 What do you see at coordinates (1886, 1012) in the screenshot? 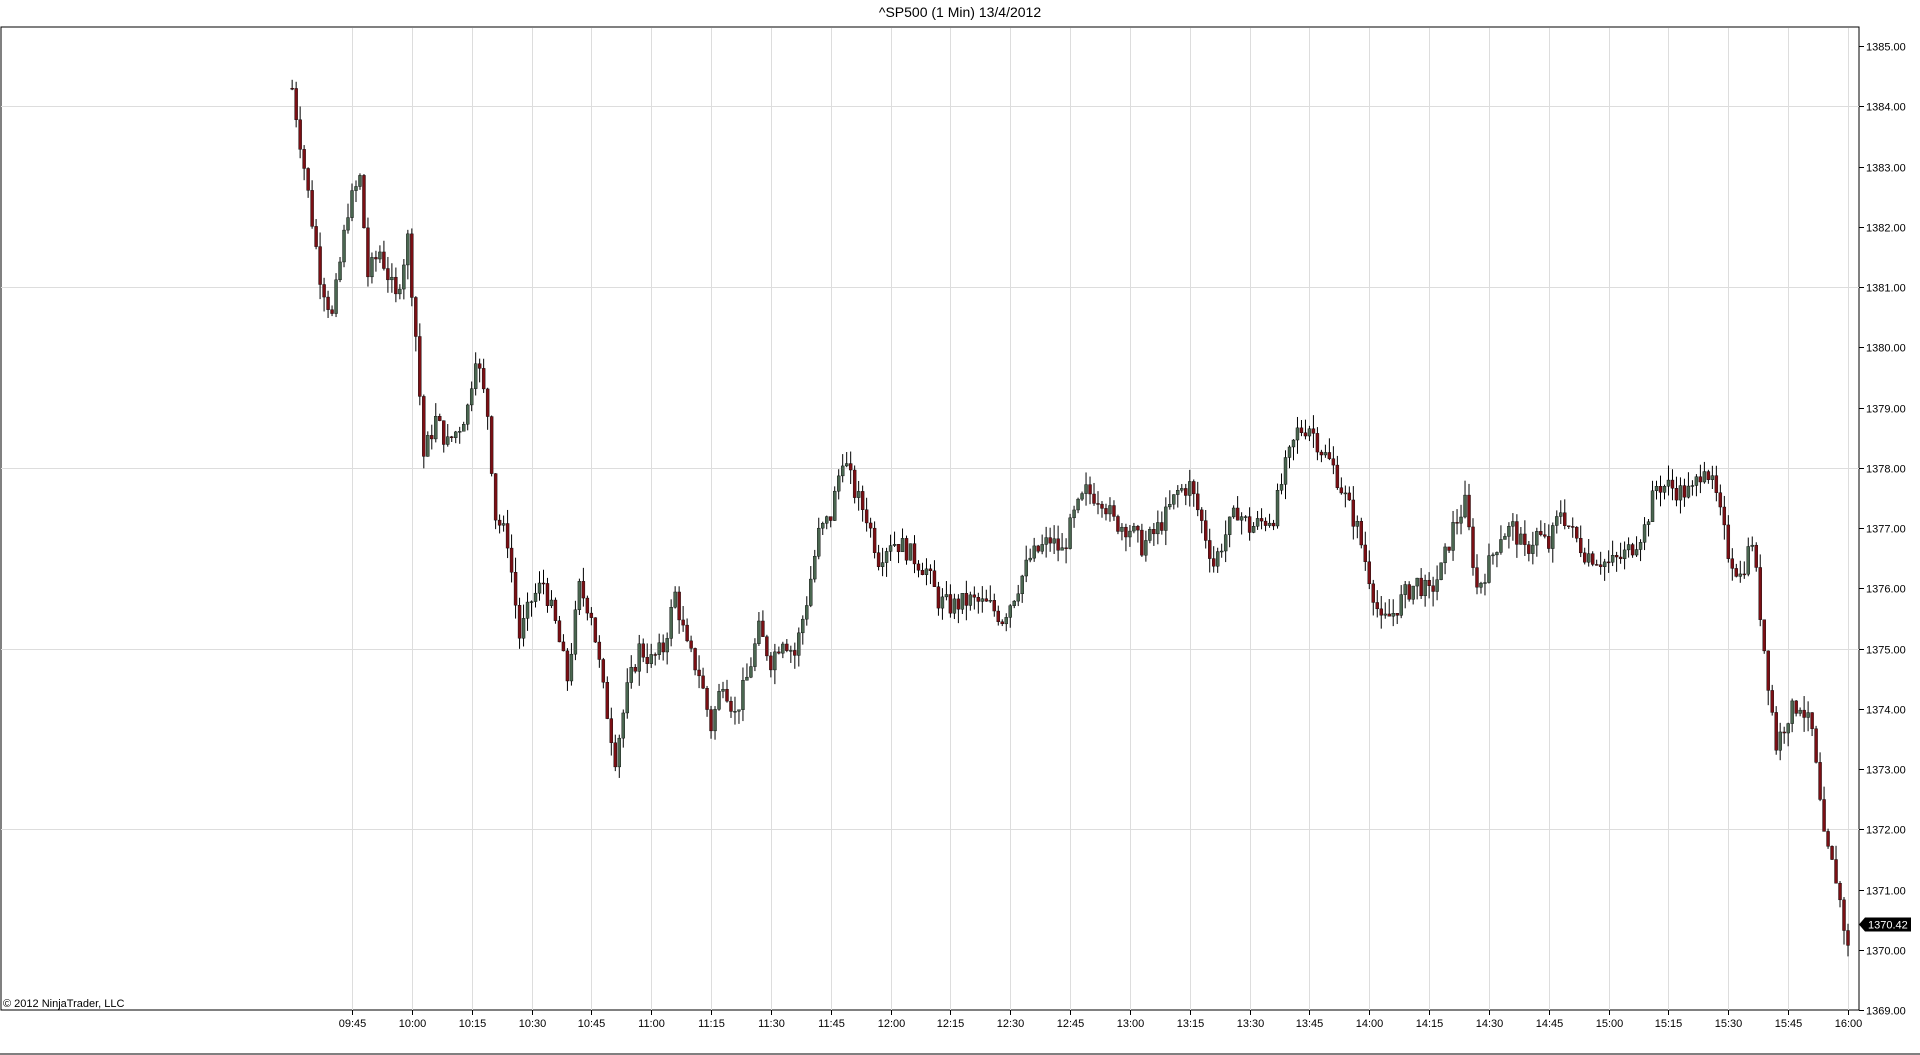
I see `y-tick-label: 1369.00` at bounding box center [1886, 1012].